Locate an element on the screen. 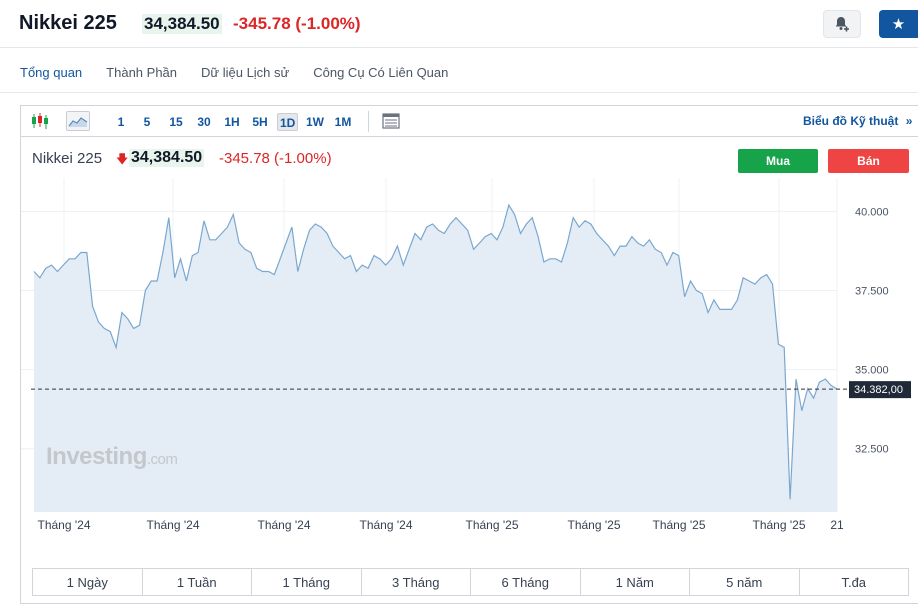 This screenshot has height=608, width=918. tab-components: Thành Phần is located at coordinates (141, 77).